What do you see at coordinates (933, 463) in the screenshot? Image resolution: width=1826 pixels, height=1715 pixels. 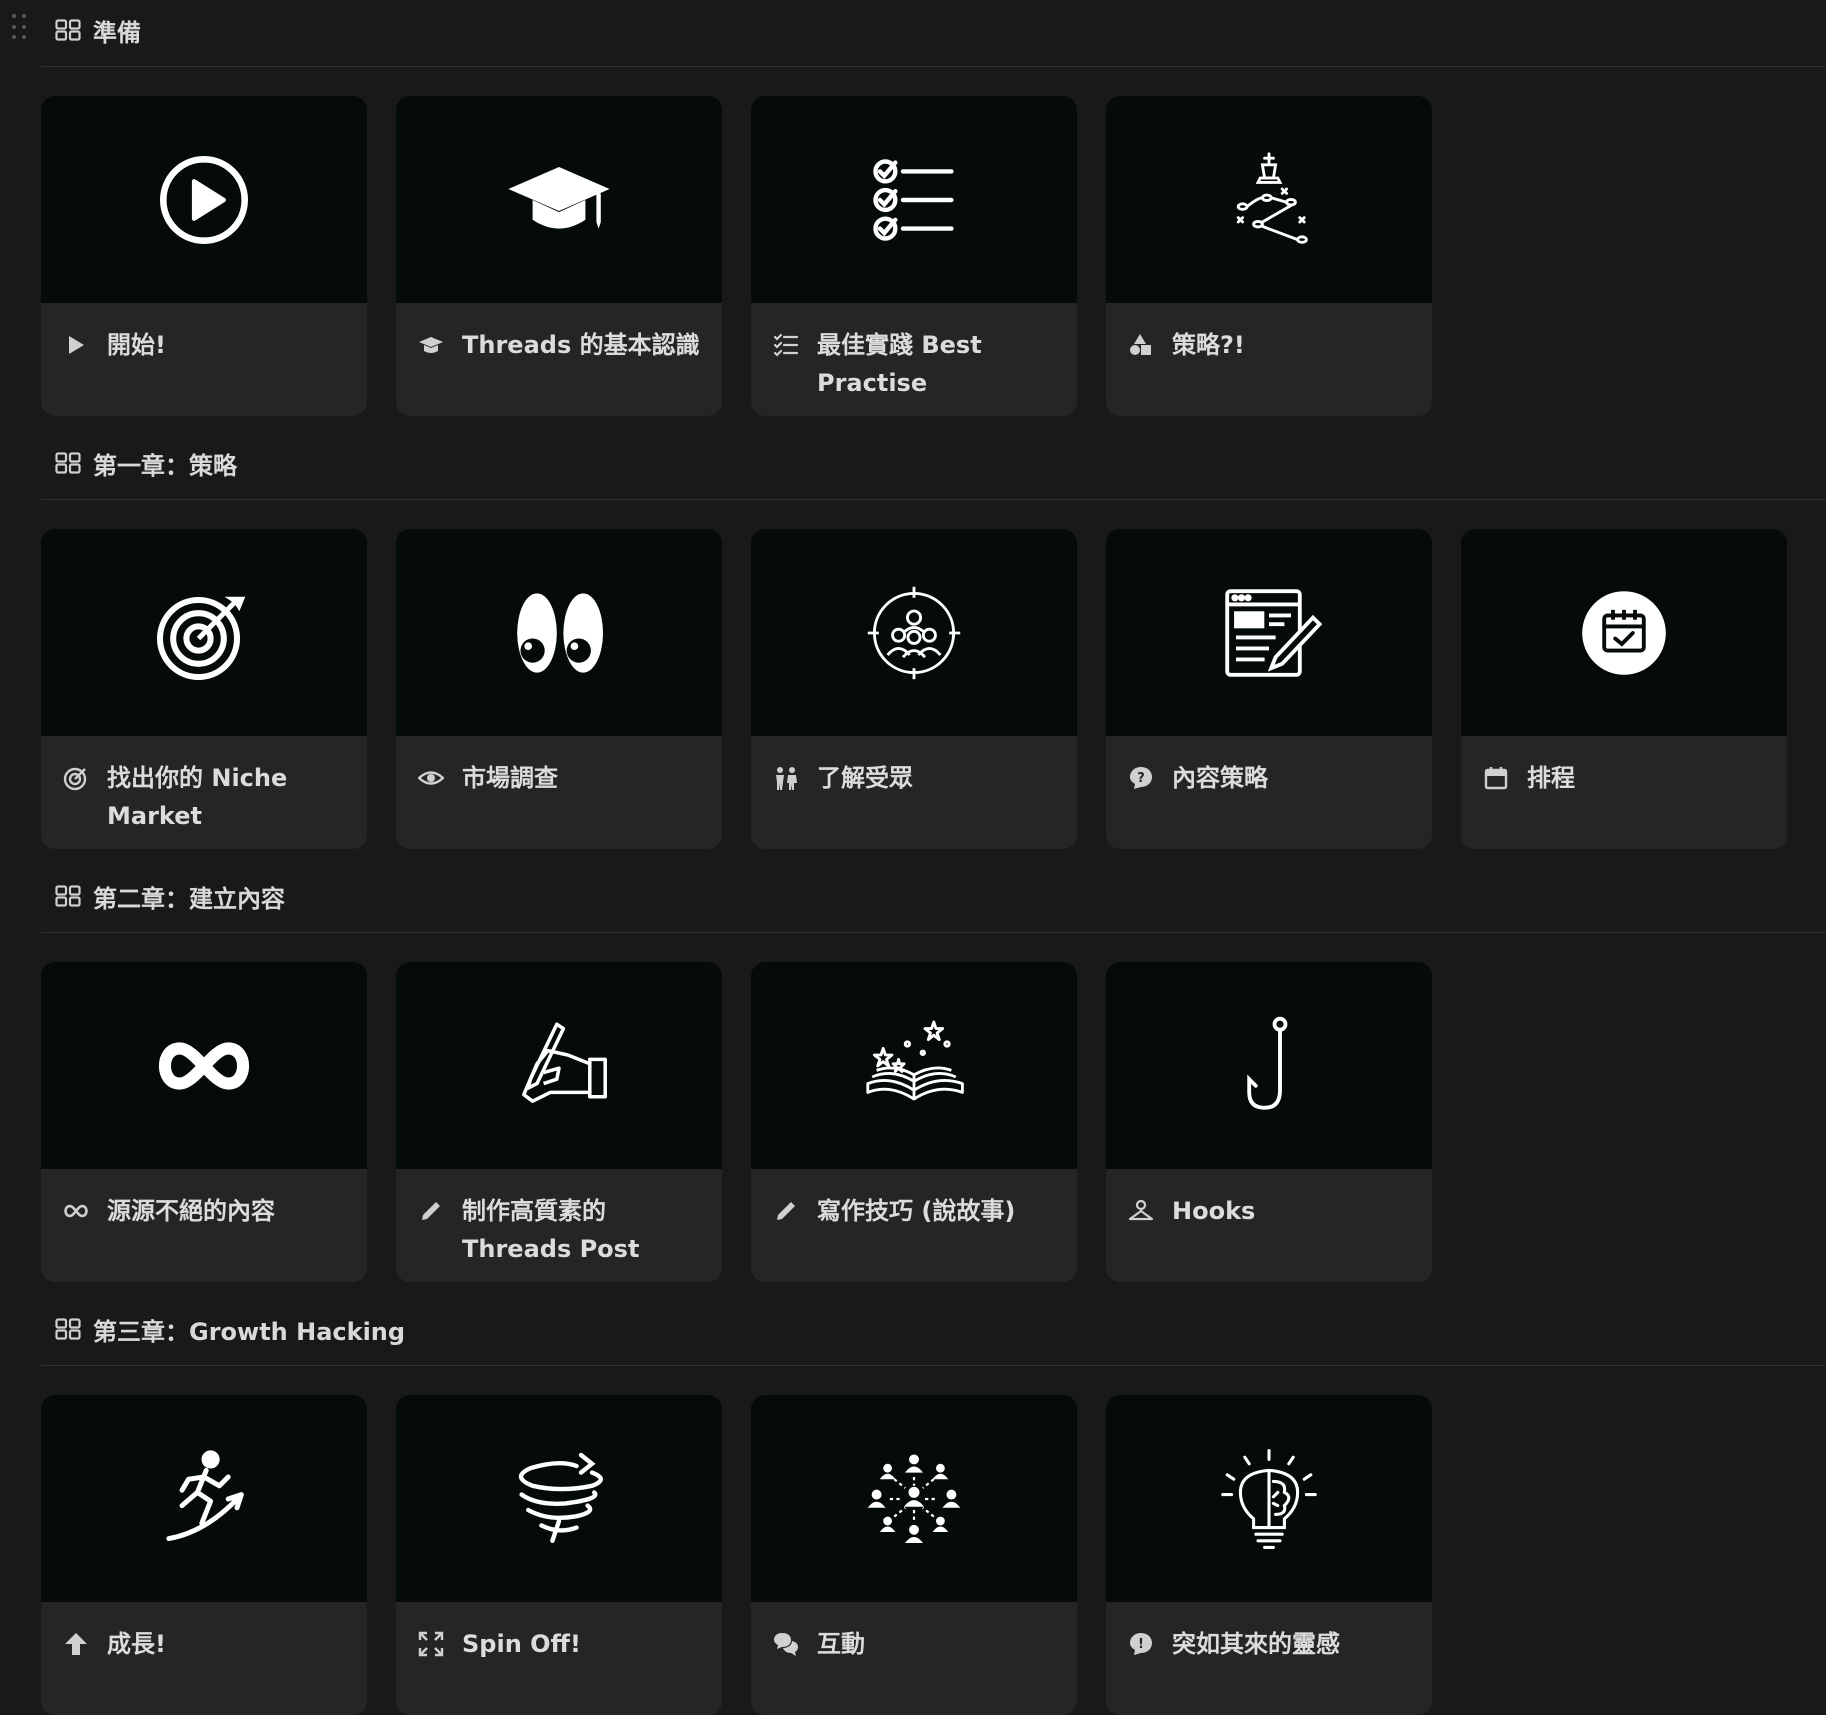 I see `section-header: 第一章：策略` at bounding box center [933, 463].